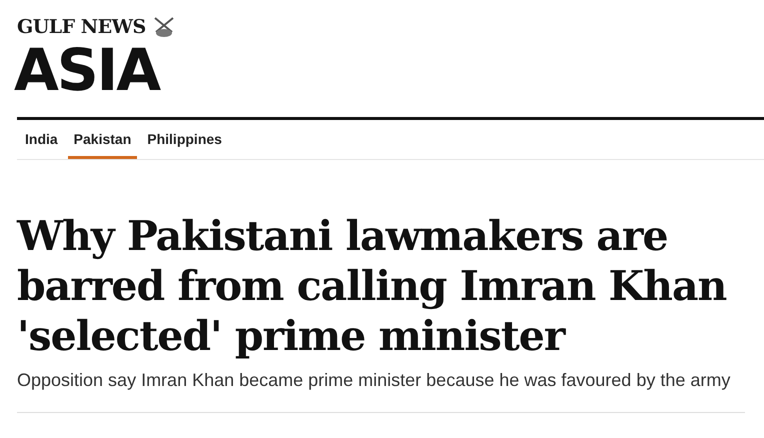  Describe the element at coordinates (41, 139) in the screenshot. I see `nav-tab: India` at that location.